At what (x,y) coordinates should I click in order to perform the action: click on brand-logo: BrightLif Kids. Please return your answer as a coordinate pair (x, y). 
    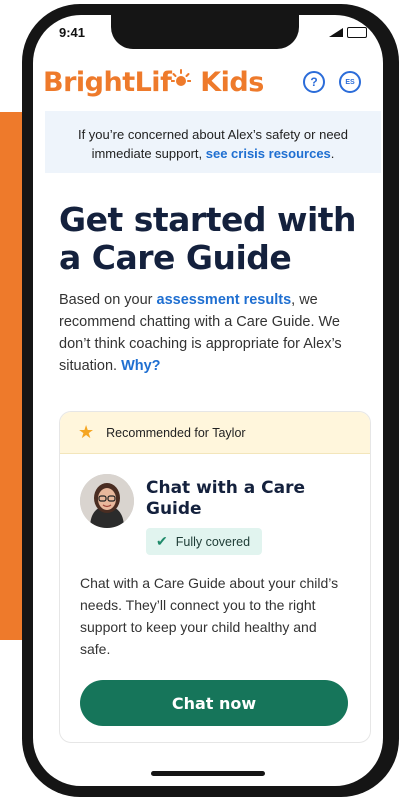
    Looking at the image, I should click on (153, 82).